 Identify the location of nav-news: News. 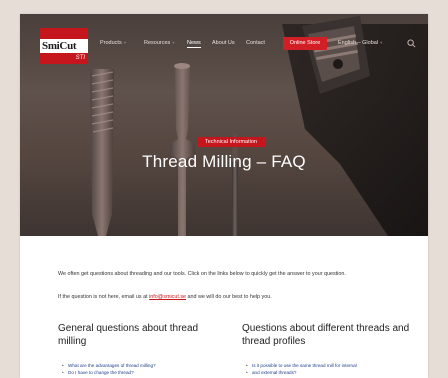
(194, 43).